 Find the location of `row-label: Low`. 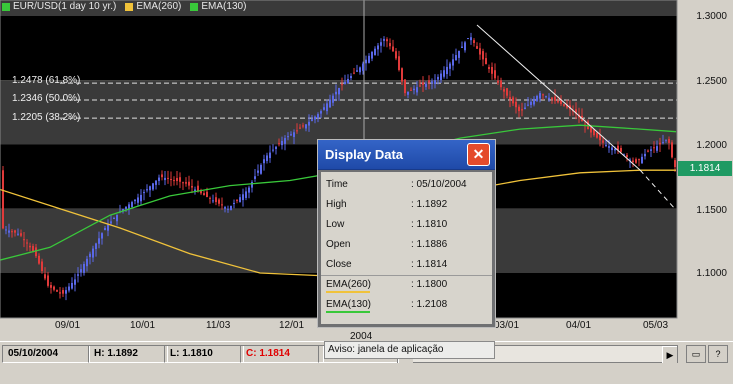

row-label: Low is located at coordinates (335, 224).